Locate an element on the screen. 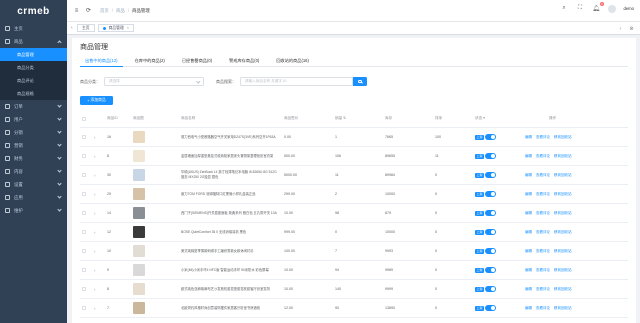 This screenshot has height=323, width=640. tag-home: 主页 is located at coordinates (86, 28).